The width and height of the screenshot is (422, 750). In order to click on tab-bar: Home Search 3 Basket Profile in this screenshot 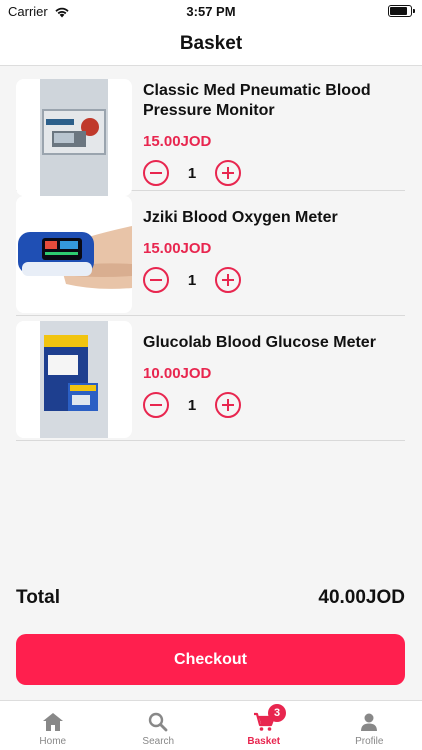, I will do `click(211, 725)`.